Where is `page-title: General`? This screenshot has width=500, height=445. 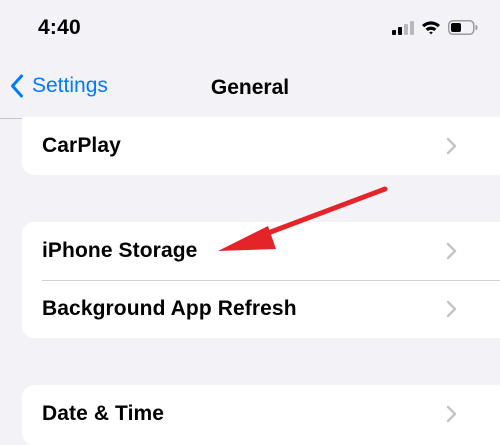 page-title: General is located at coordinates (250, 87).